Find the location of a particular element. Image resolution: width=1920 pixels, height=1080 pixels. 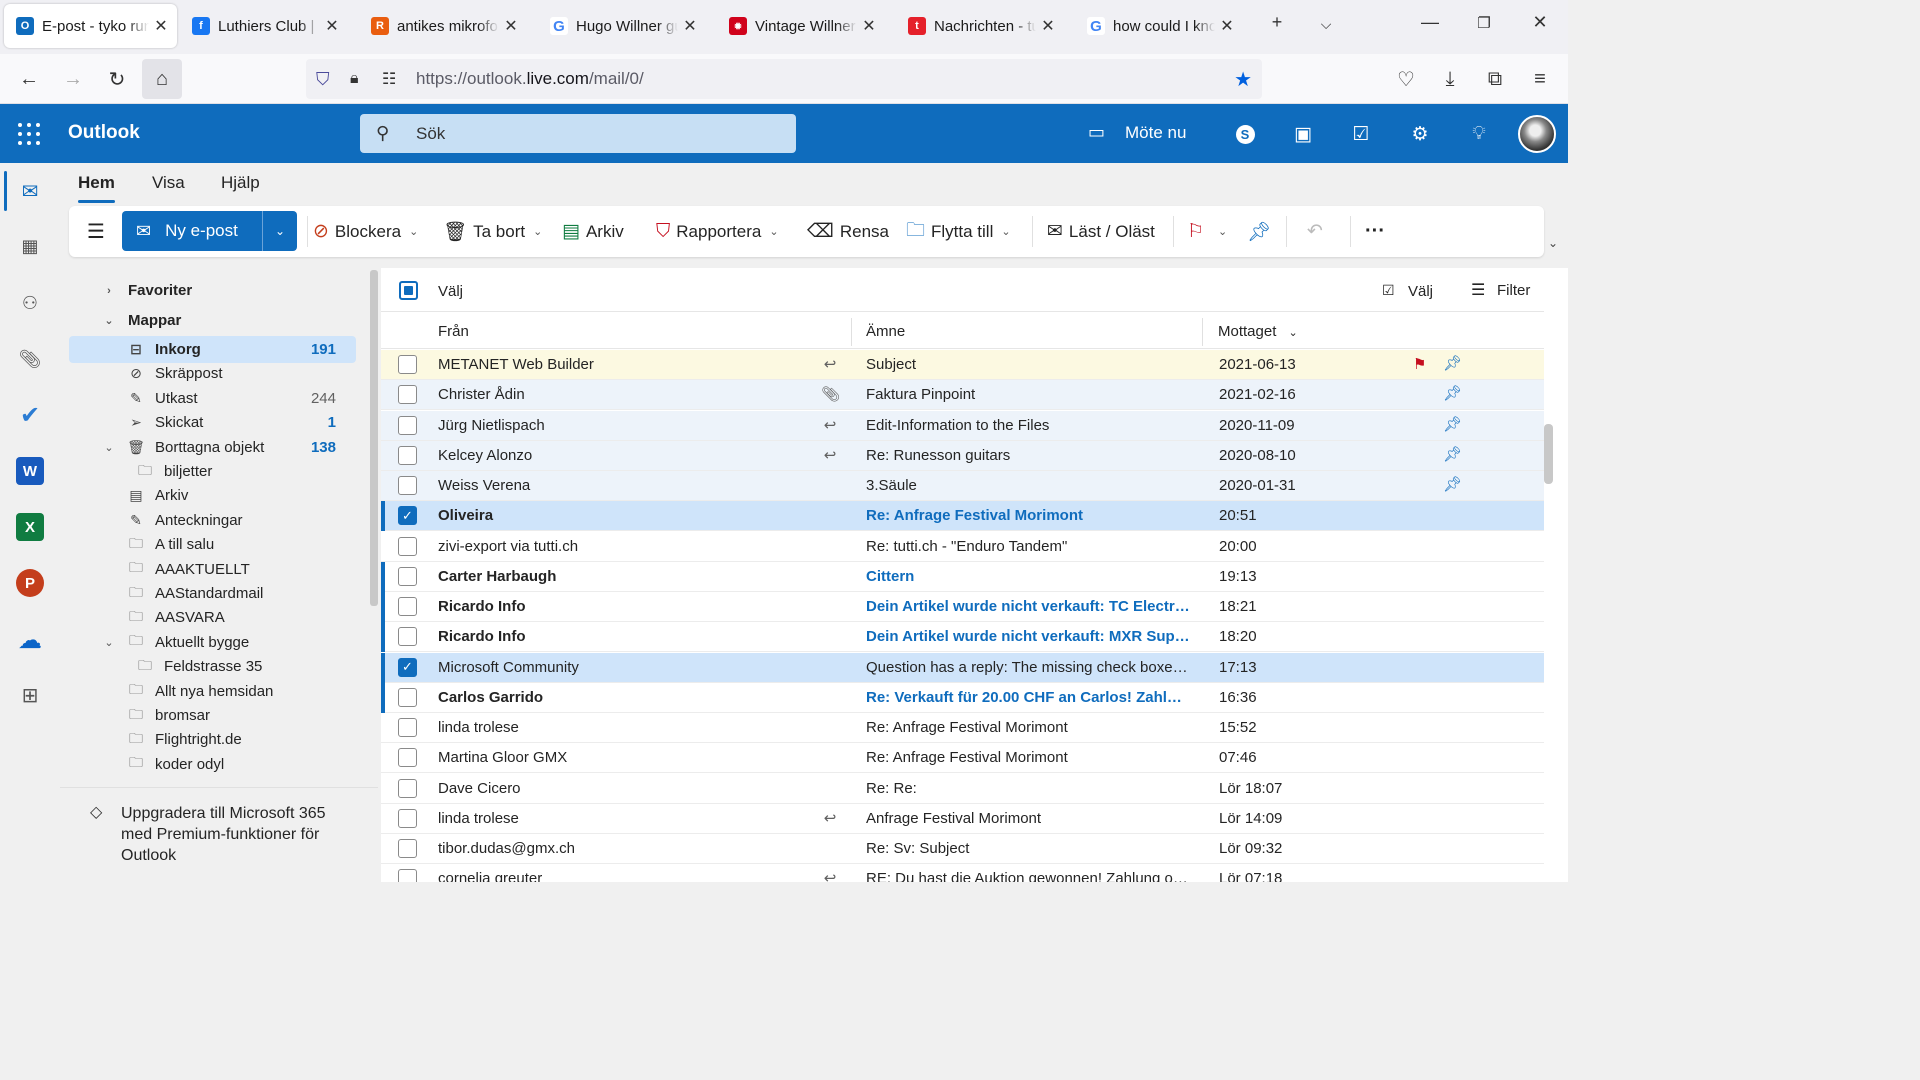

folder-item: ⌄ 🗀︎ Aktuellt bygge is located at coordinates (212, 642).